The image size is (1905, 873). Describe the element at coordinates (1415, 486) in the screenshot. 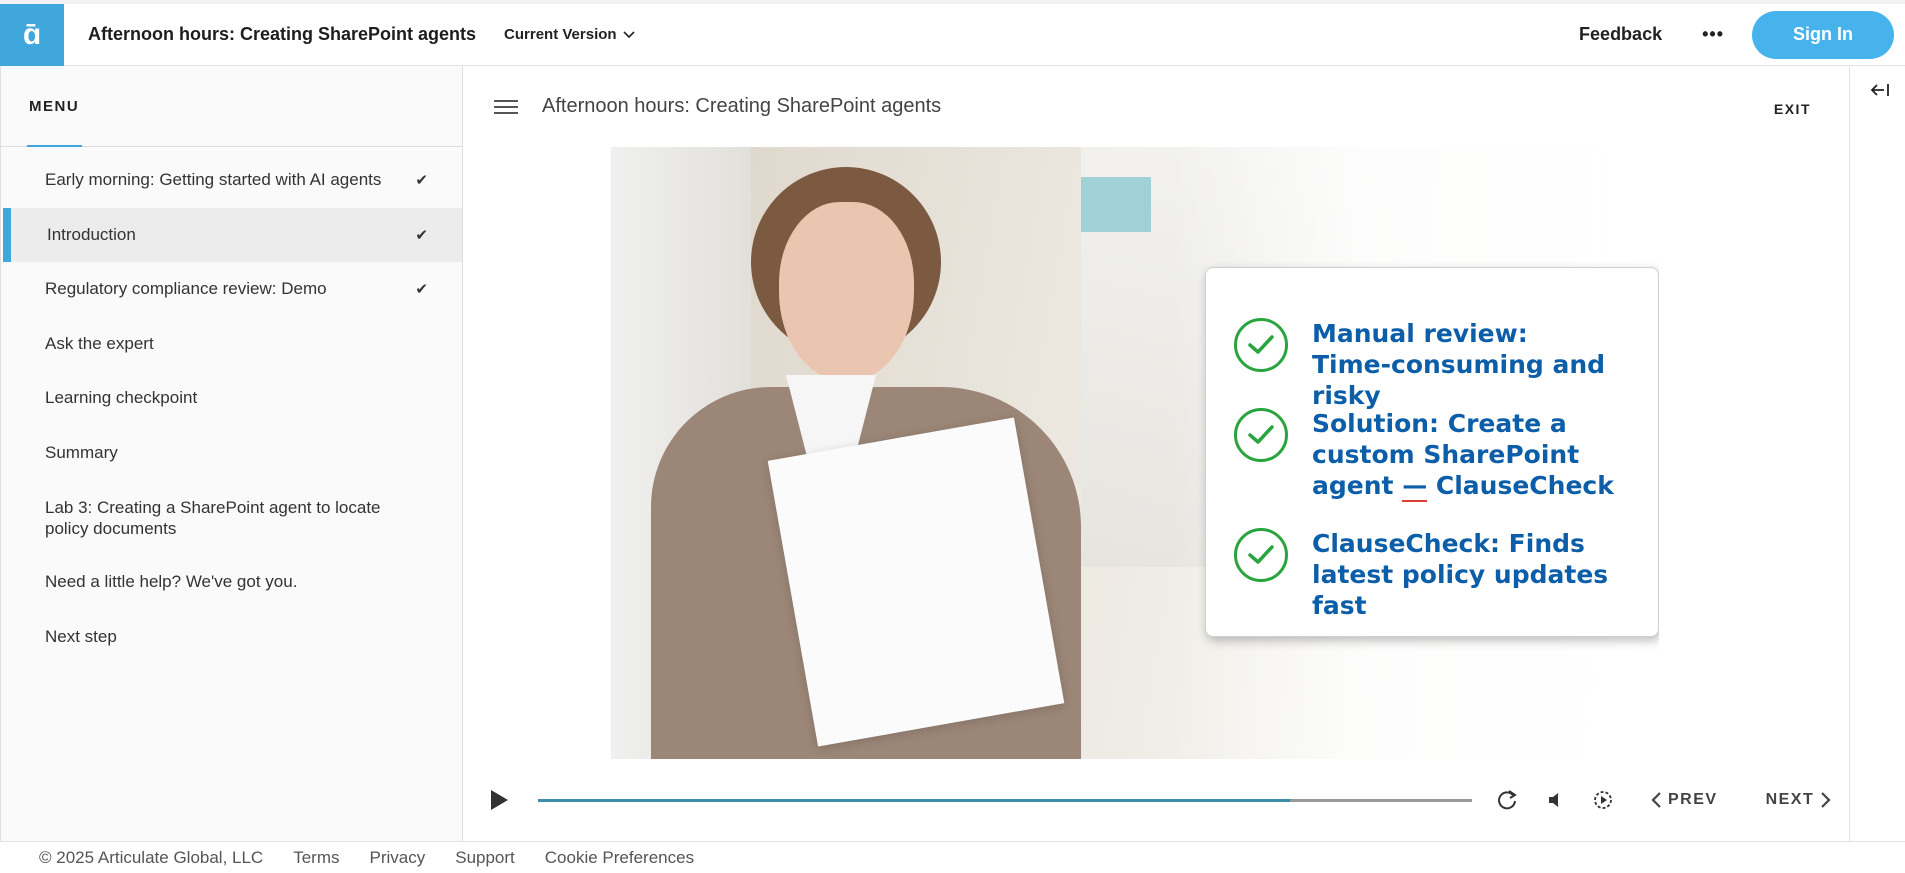

I see `spellcheck-underline: —` at that location.